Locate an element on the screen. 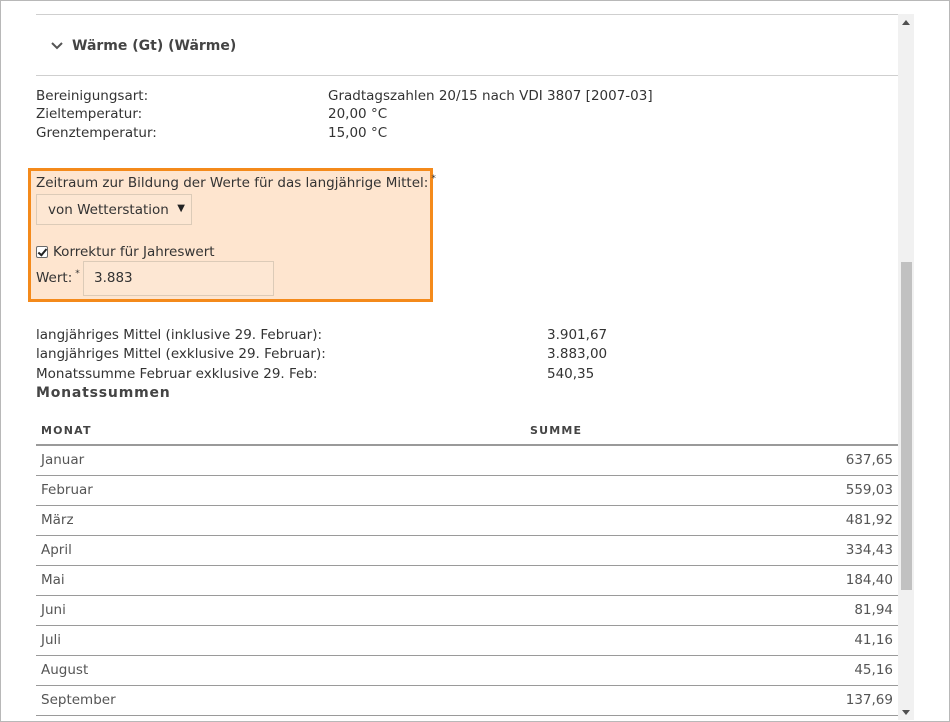 The height and width of the screenshot is (722, 950). section-header: Wärme (Gt) (Wärme) is located at coordinates (143, 46).